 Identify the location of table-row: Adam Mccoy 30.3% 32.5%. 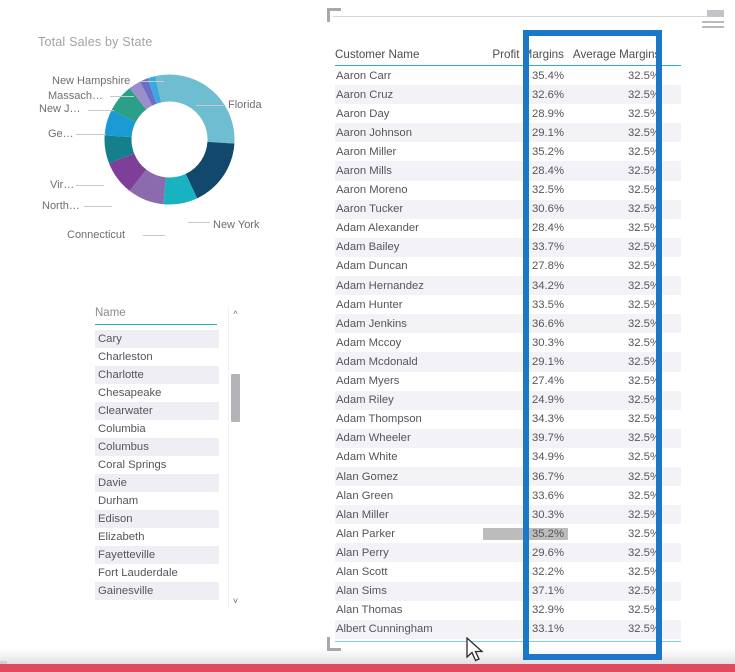
(508, 342).